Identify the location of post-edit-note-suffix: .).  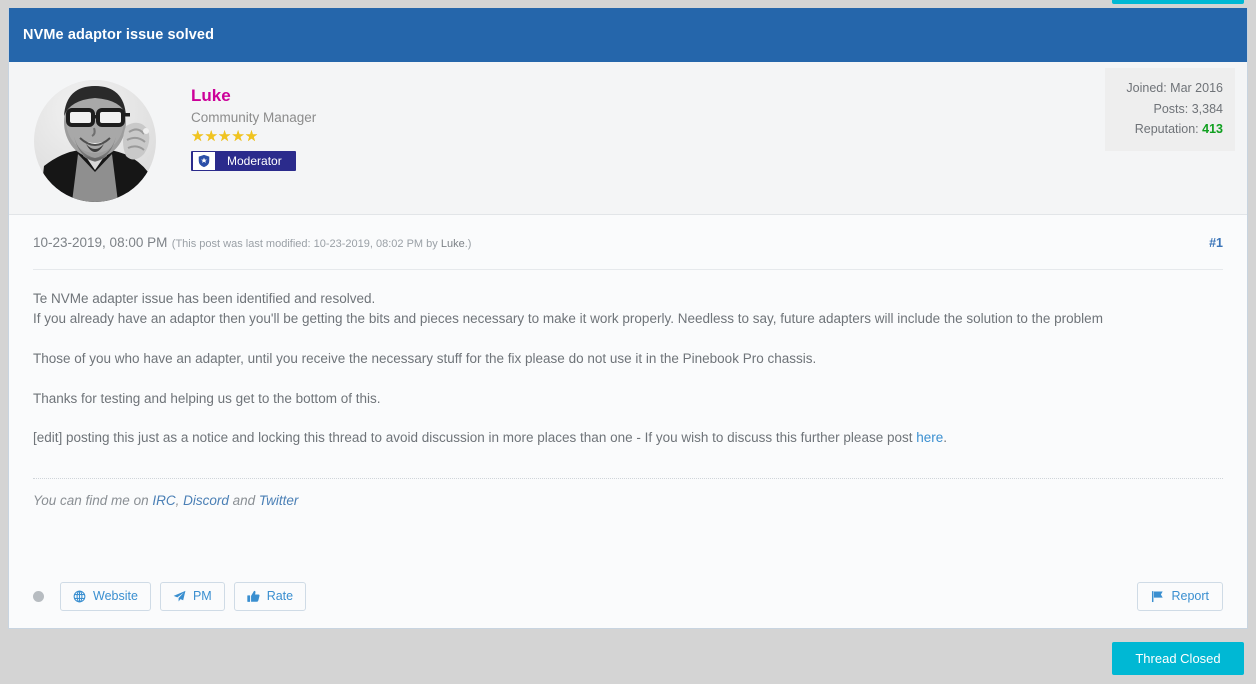
(468, 244).